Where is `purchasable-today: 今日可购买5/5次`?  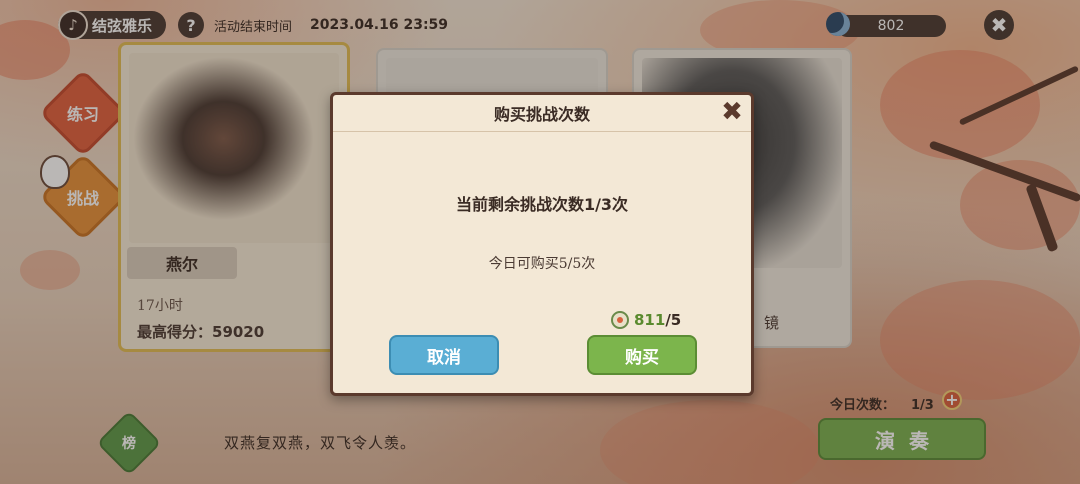 purchasable-today: 今日可购买5/5次 is located at coordinates (542, 264).